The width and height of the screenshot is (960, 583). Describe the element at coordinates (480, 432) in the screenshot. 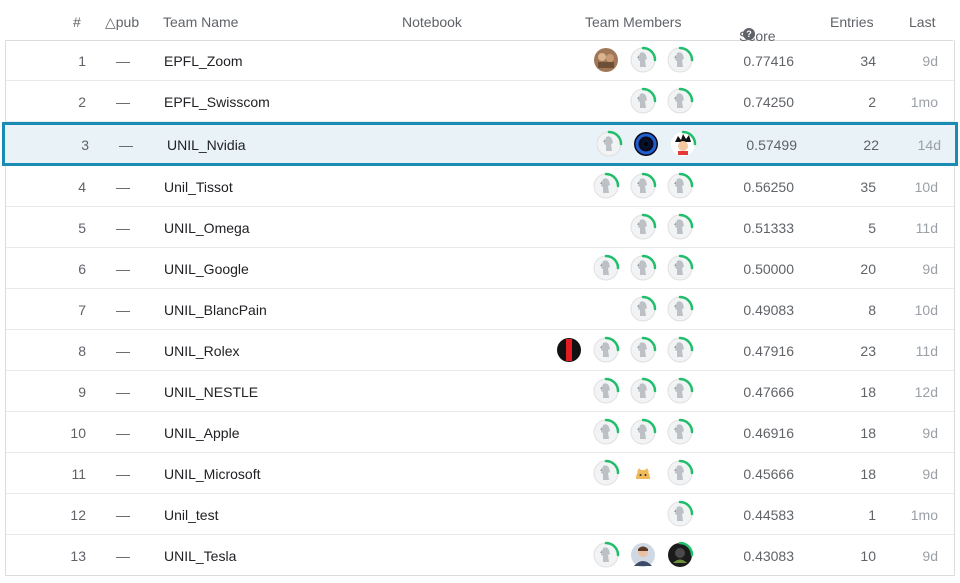

I see `leaderboard-row: 10 — UNIL_Apple 0.46916 18 9d` at that location.